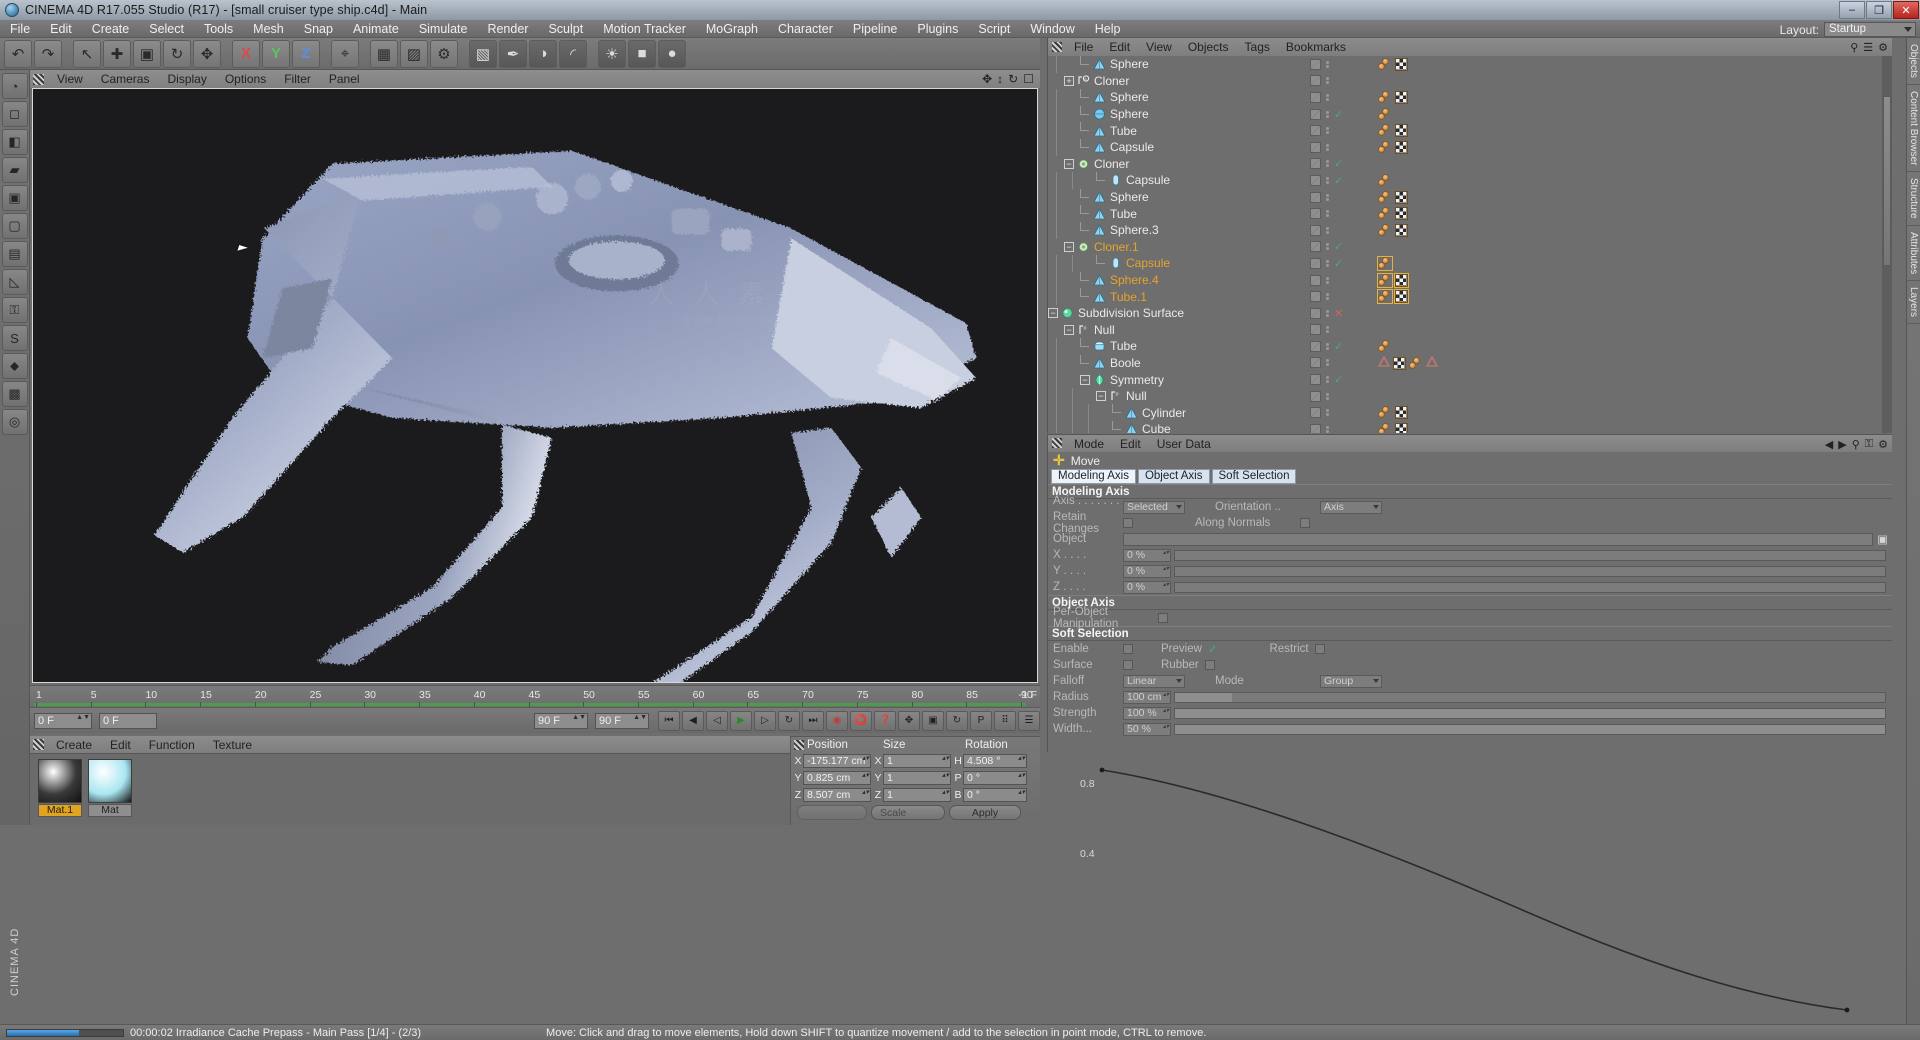  I want to click on viewport-corner-icons: ✥ ↕ ↻ ☐, so click(1008, 79).